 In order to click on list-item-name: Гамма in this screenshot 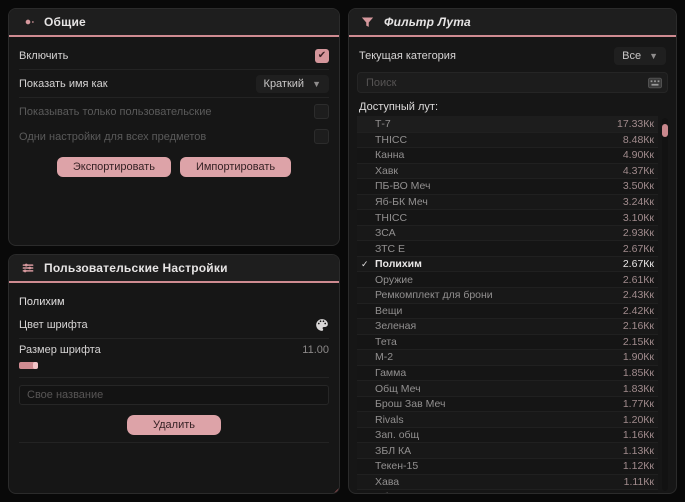, I will do `click(391, 373)`.